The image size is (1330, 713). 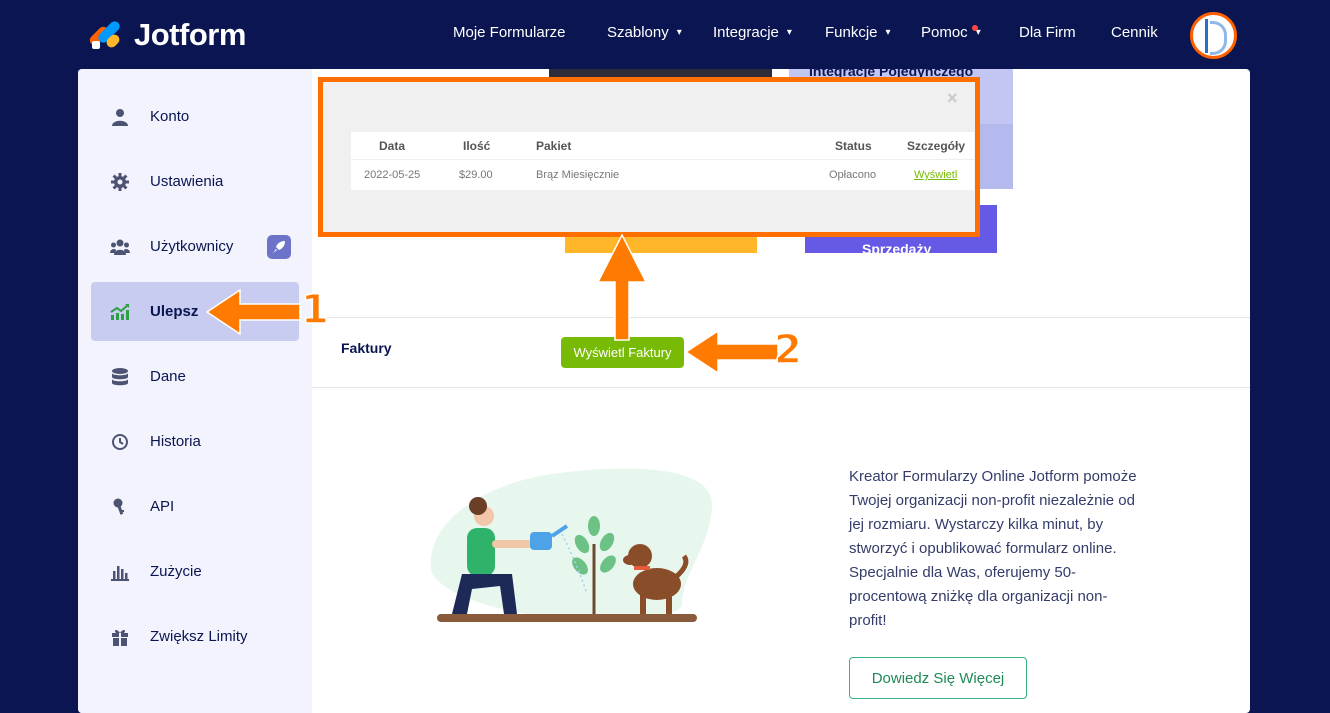 I want to click on arrow-up-icon, so click(x=622, y=287).